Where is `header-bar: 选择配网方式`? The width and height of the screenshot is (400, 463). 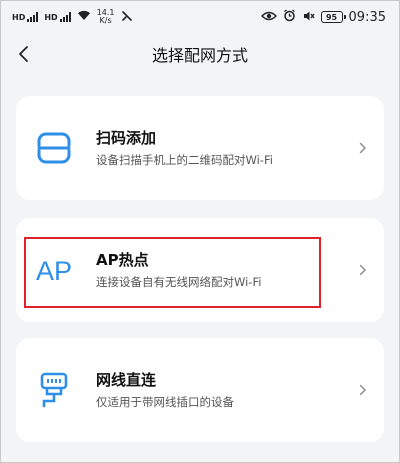
header-bar: 选择配网方式 is located at coordinates (200, 54).